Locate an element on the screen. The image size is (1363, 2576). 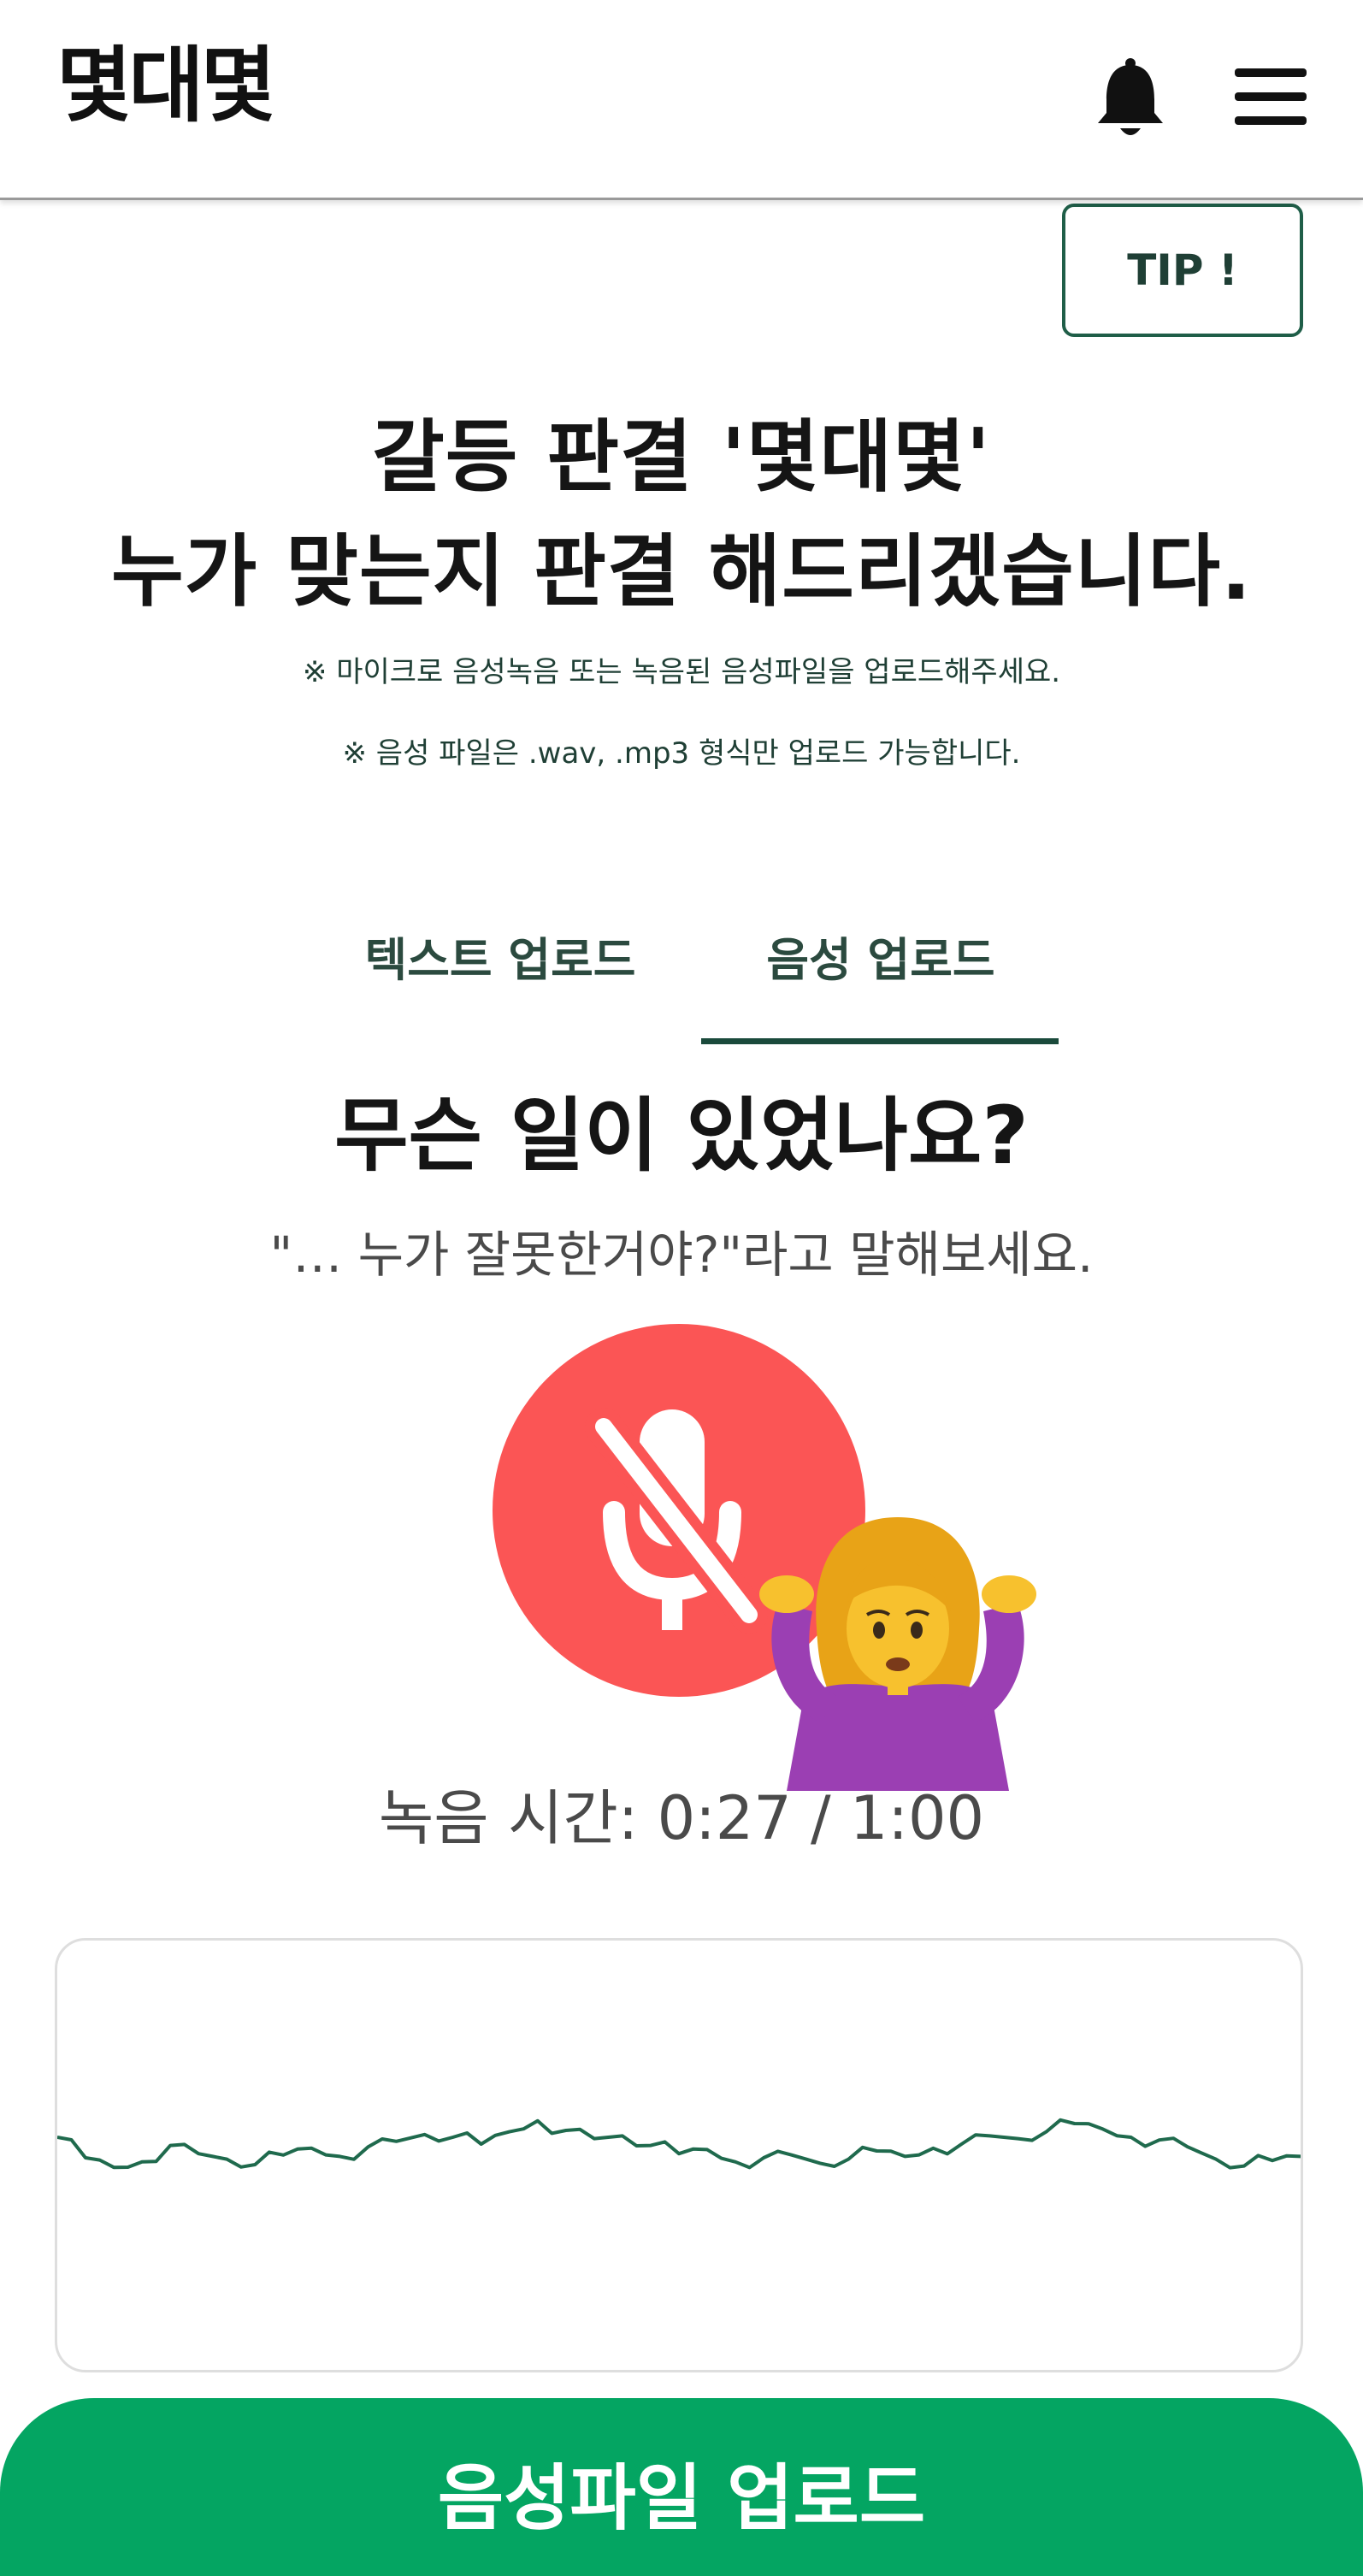
person-shrugging-emoji is located at coordinates (898, 1650).